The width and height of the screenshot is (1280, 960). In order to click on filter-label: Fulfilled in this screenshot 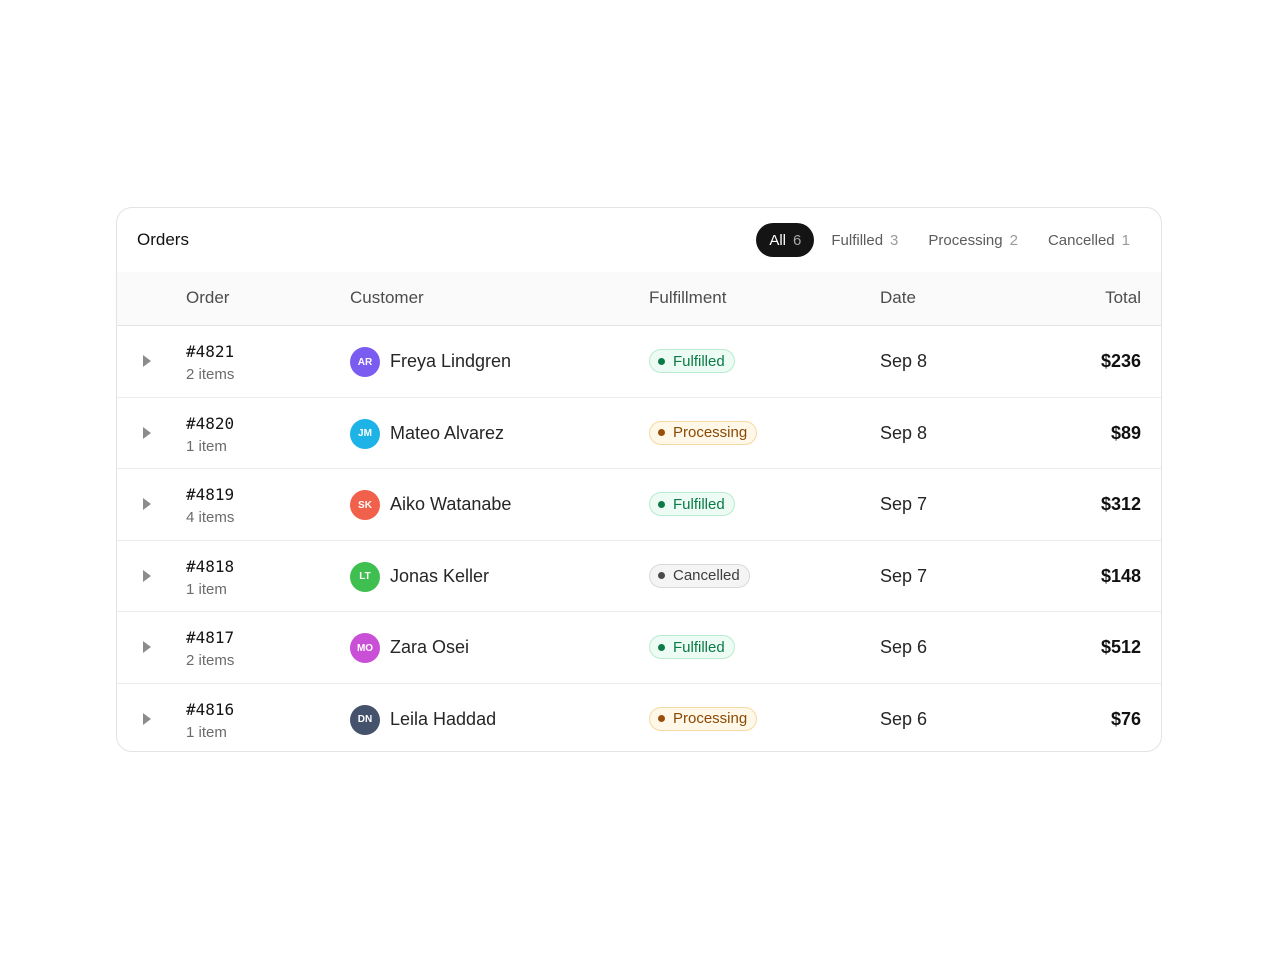, I will do `click(857, 240)`.